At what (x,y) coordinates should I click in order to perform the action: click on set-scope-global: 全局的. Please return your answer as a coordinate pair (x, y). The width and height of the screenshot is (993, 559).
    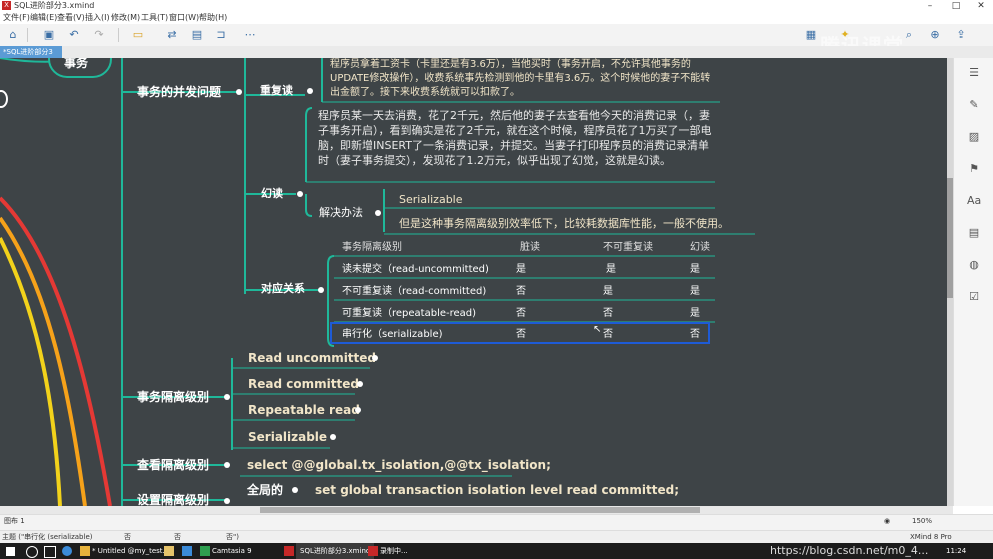
    Looking at the image, I should click on (265, 490).